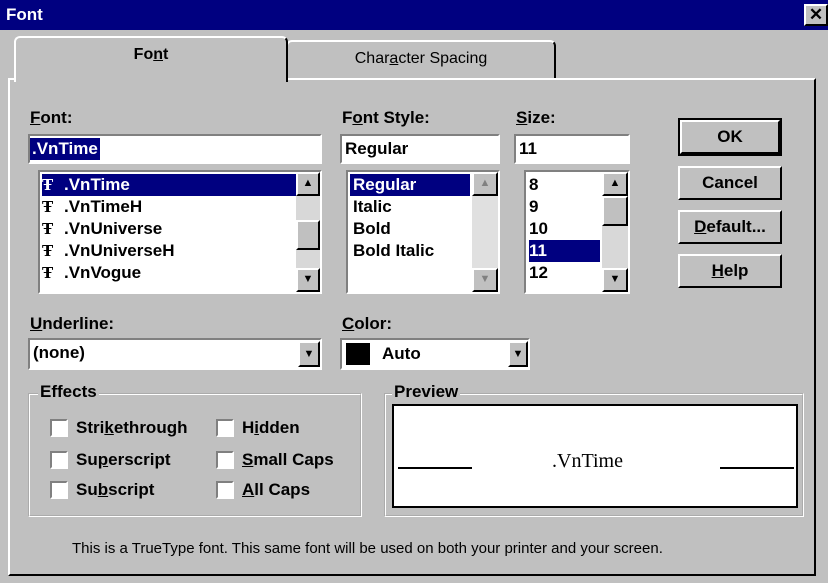 This screenshot has width=828, height=583. I want to click on close-button: ✕, so click(816, 15).